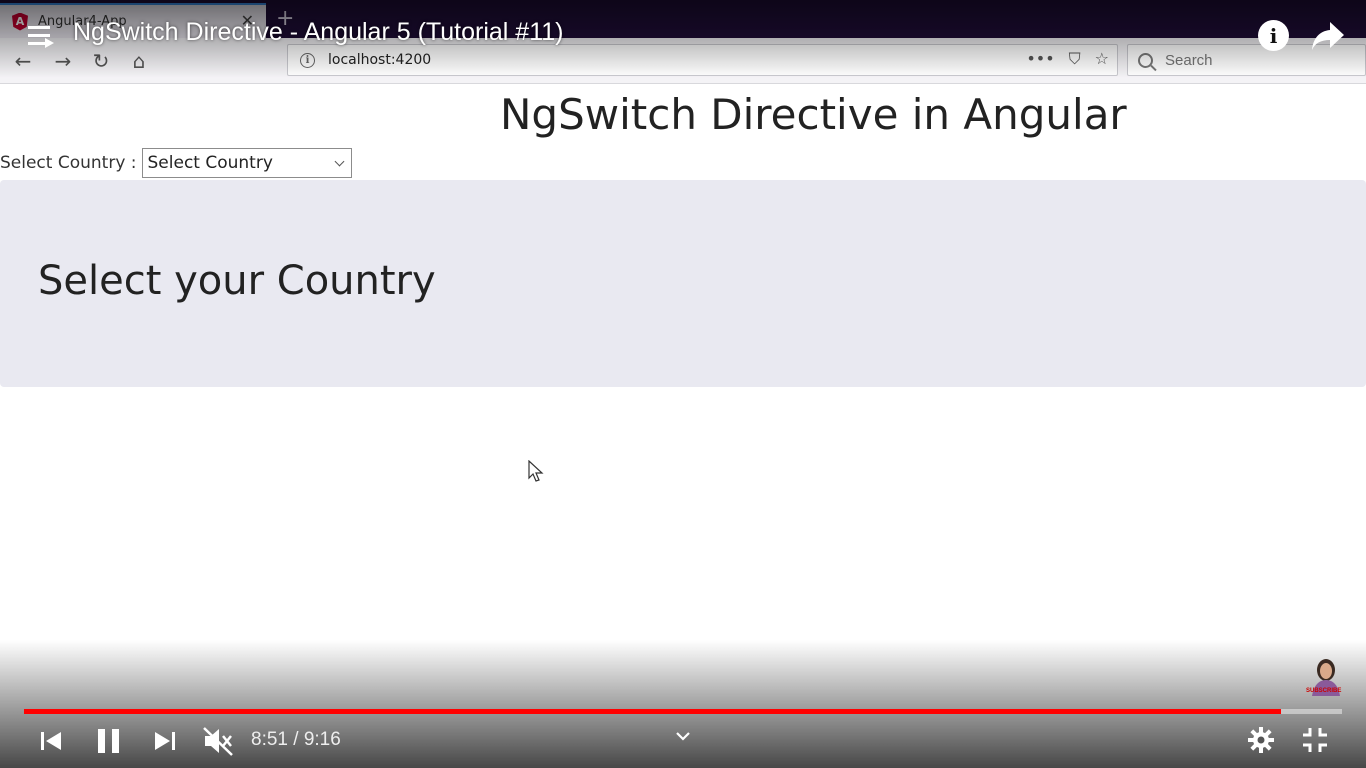 The height and width of the screenshot is (768, 1366). I want to click on pause-icon, so click(109, 741).